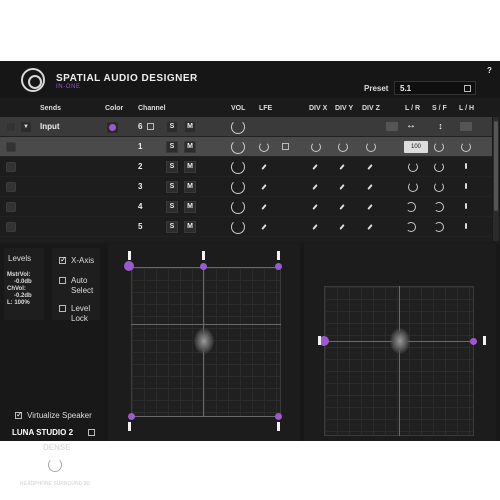  Describe the element at coordinates (316, 147) in the screenshot. I see `div-x-knob` at that location.